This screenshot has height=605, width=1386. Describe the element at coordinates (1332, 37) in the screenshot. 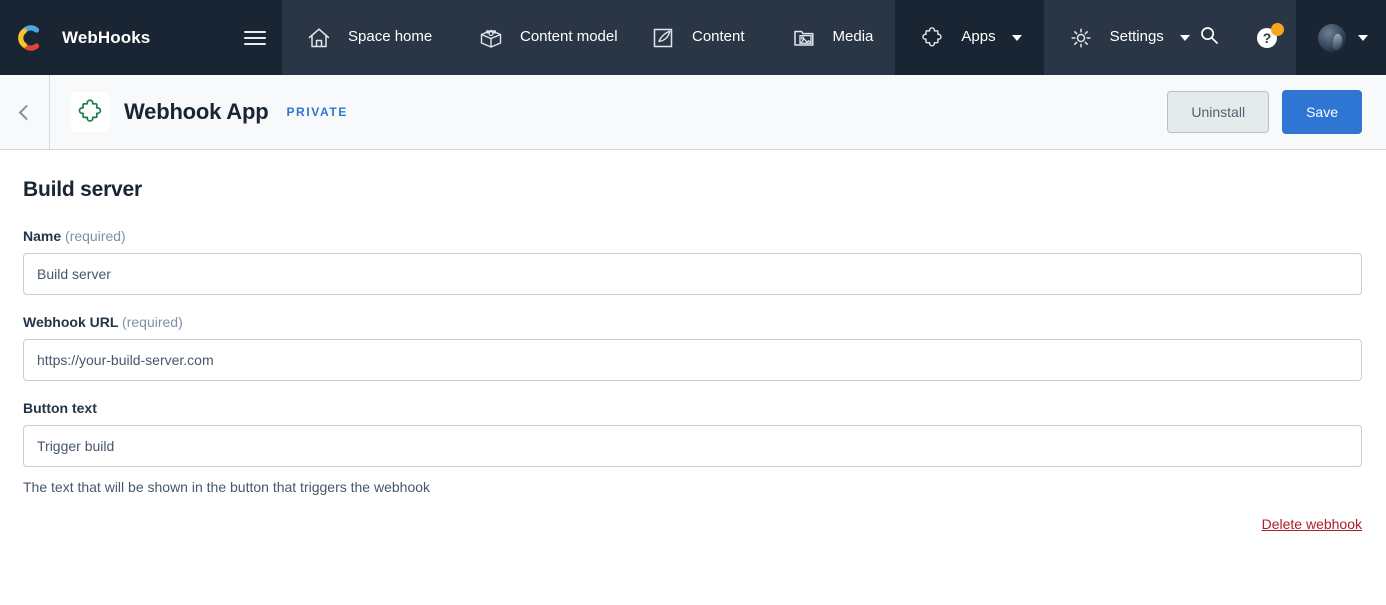

I see `user-avatar` at that location.